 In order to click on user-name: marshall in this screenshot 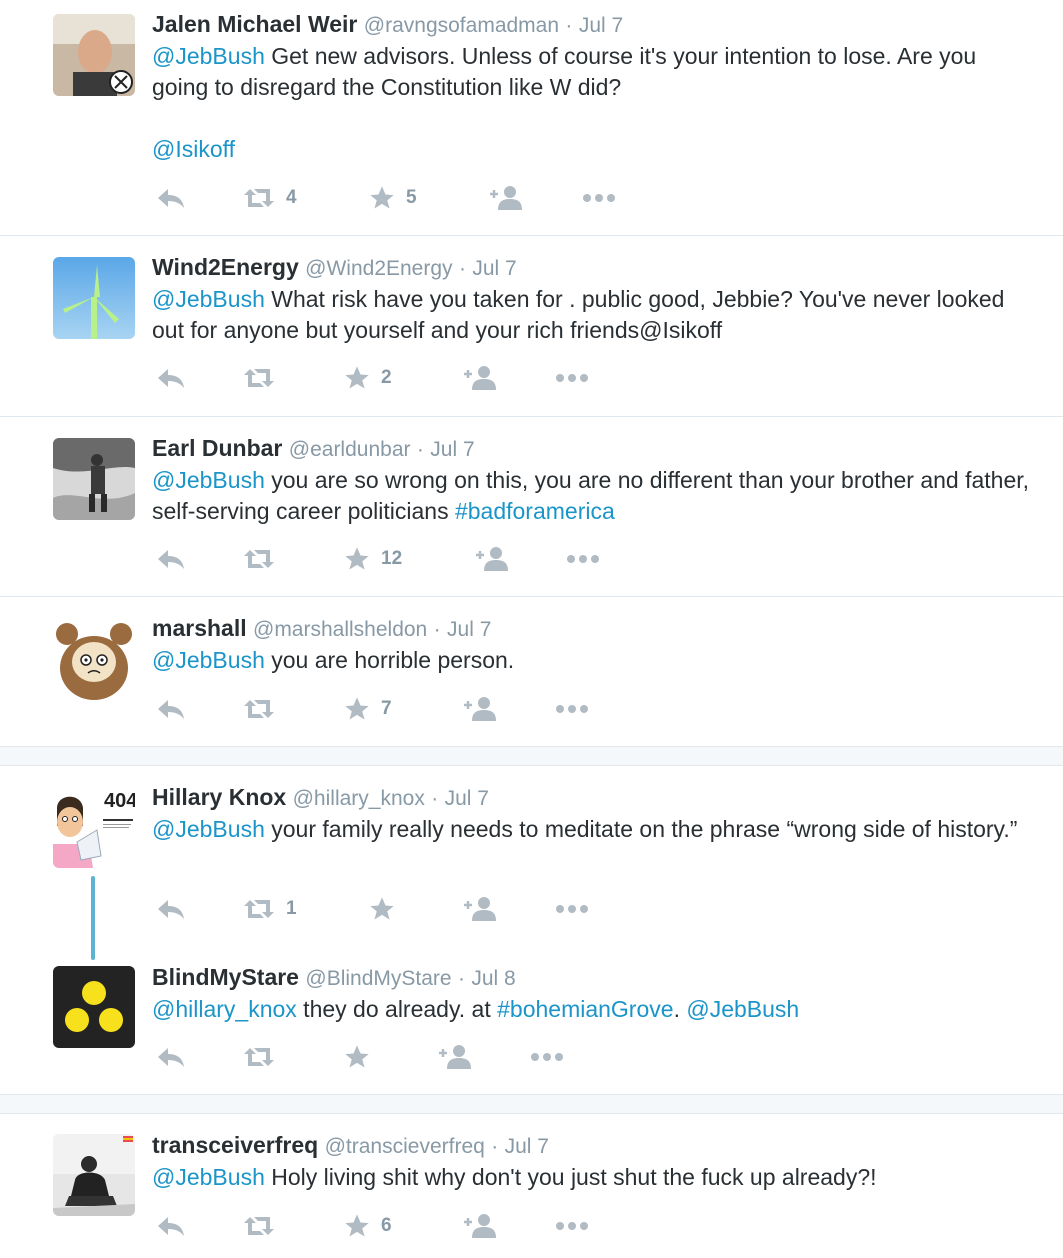, I will do `click(199, 628)`.